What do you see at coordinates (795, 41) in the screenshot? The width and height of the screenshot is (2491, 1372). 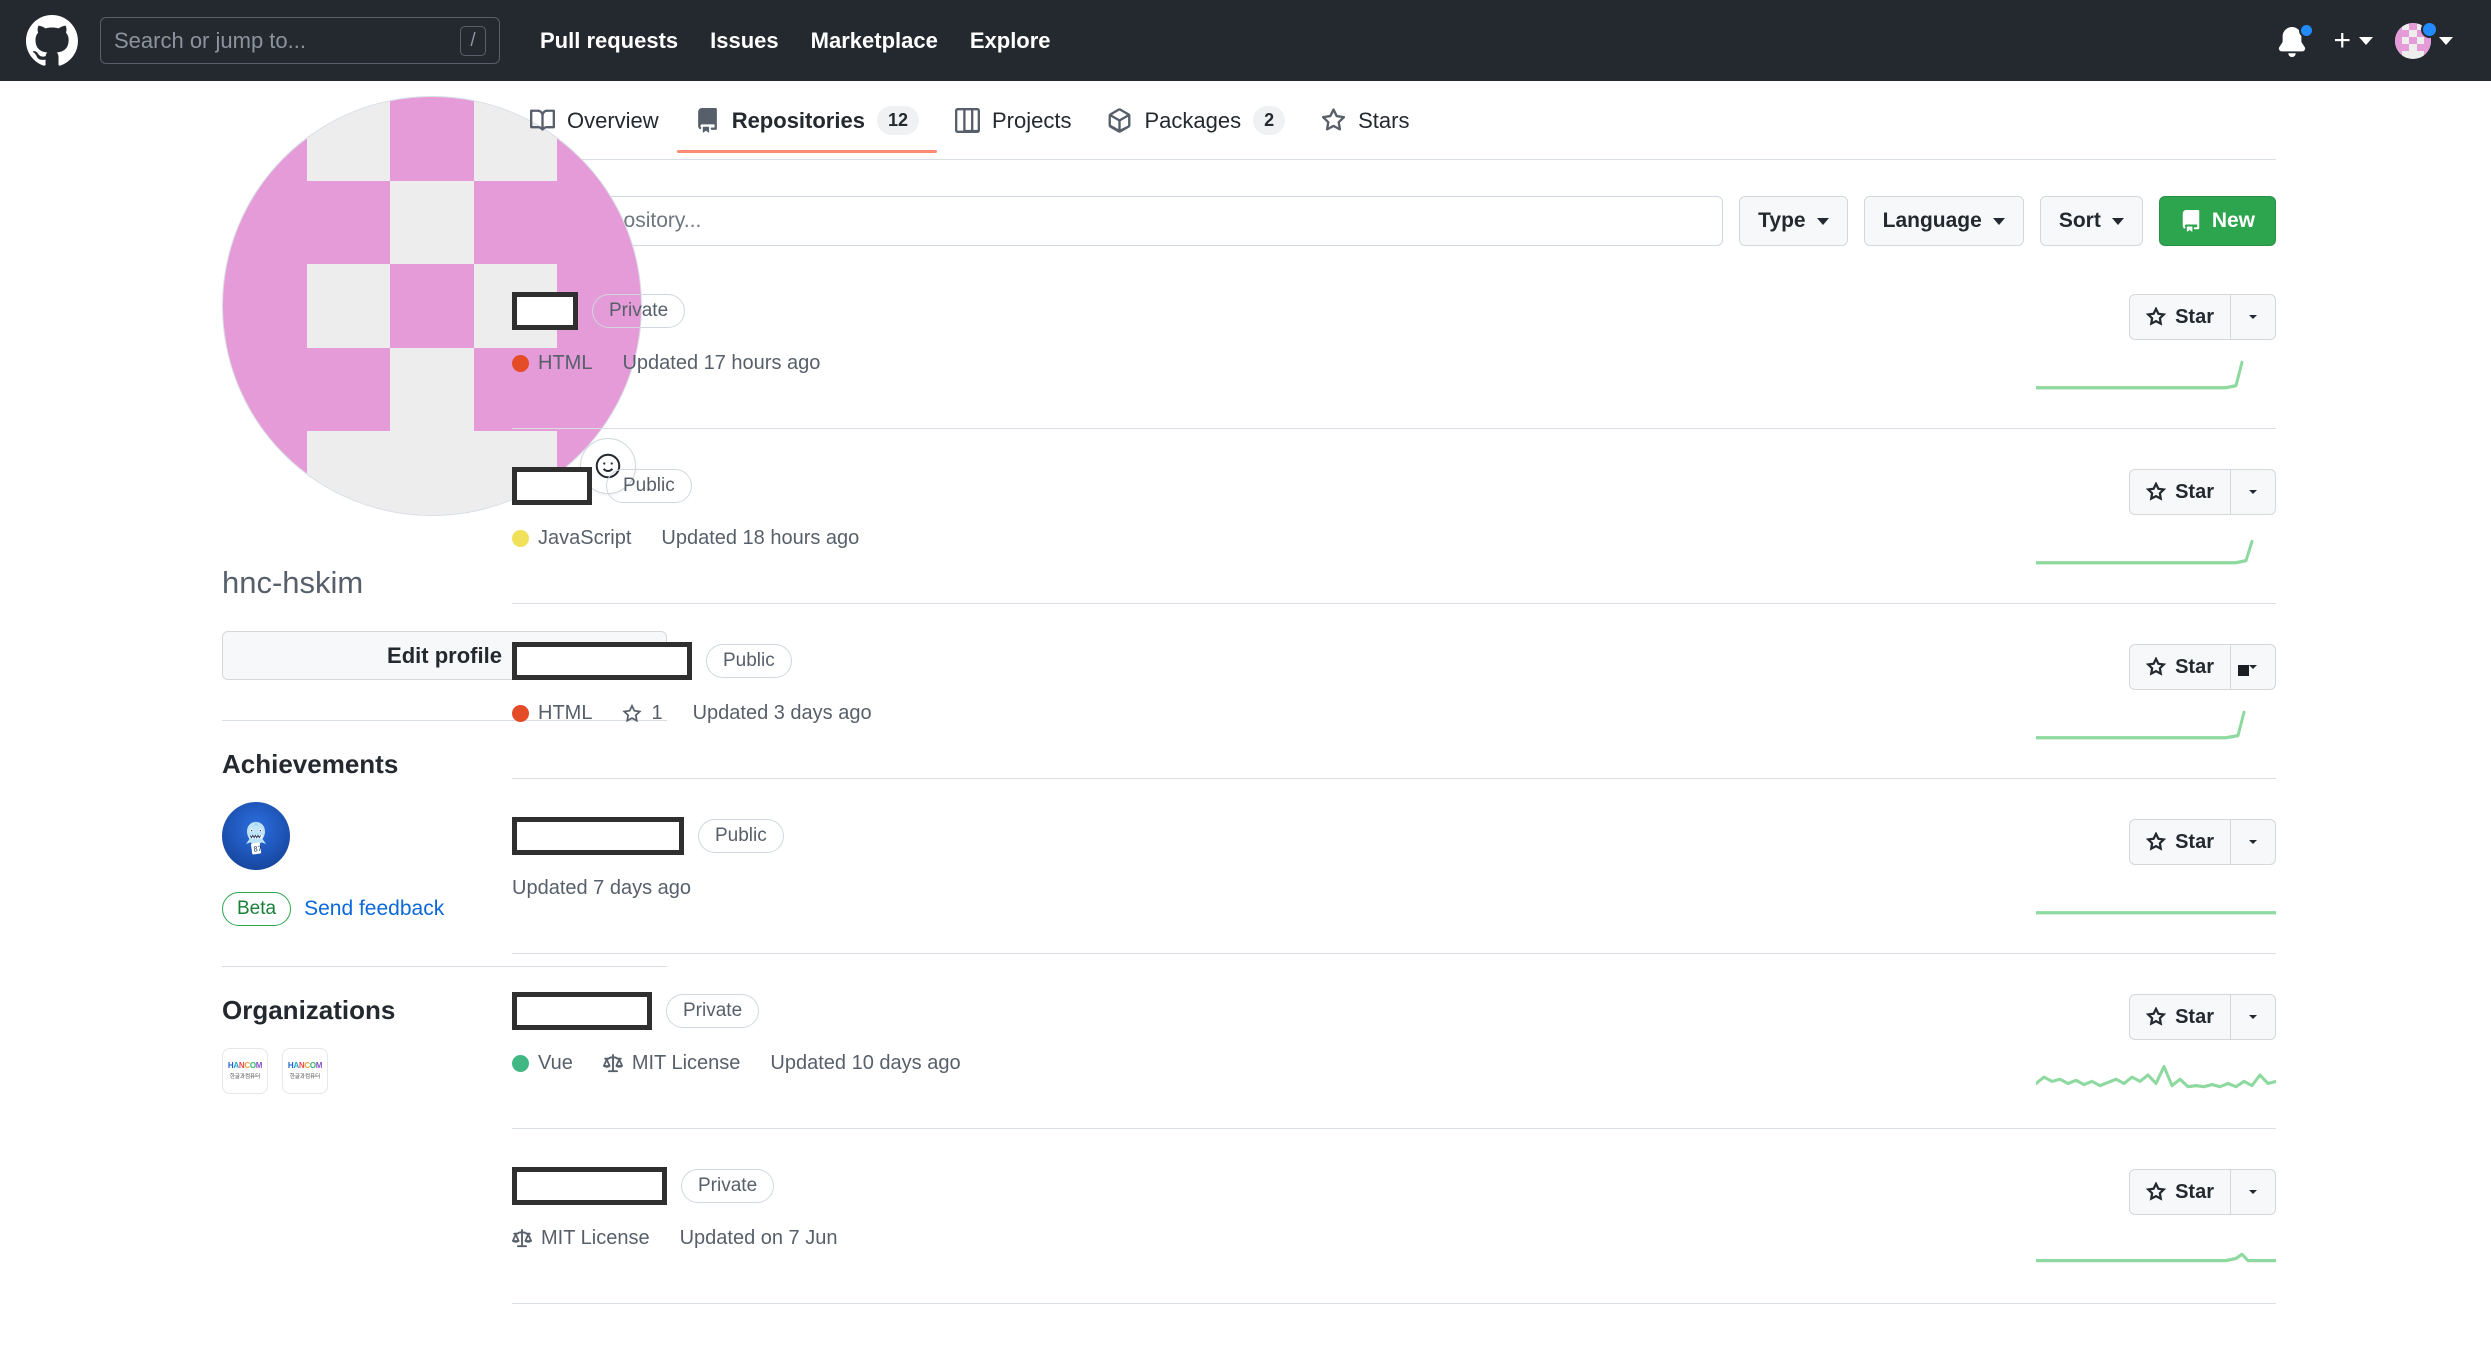 I see `header-nav: Pull requests Issues Marketplace Explore` at bounding box center [795, 41].